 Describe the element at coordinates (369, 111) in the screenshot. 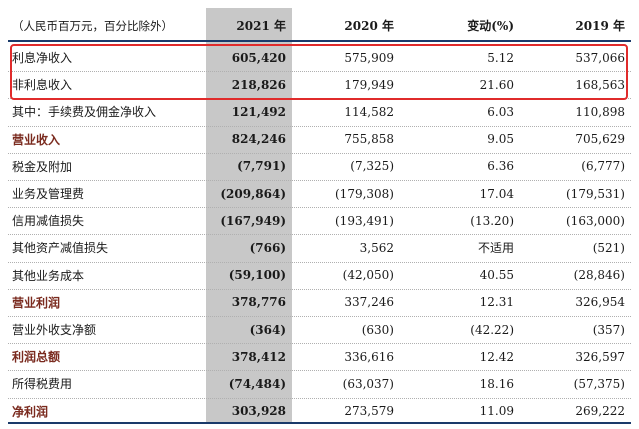

I see `value-2020: 114,582` at that location.